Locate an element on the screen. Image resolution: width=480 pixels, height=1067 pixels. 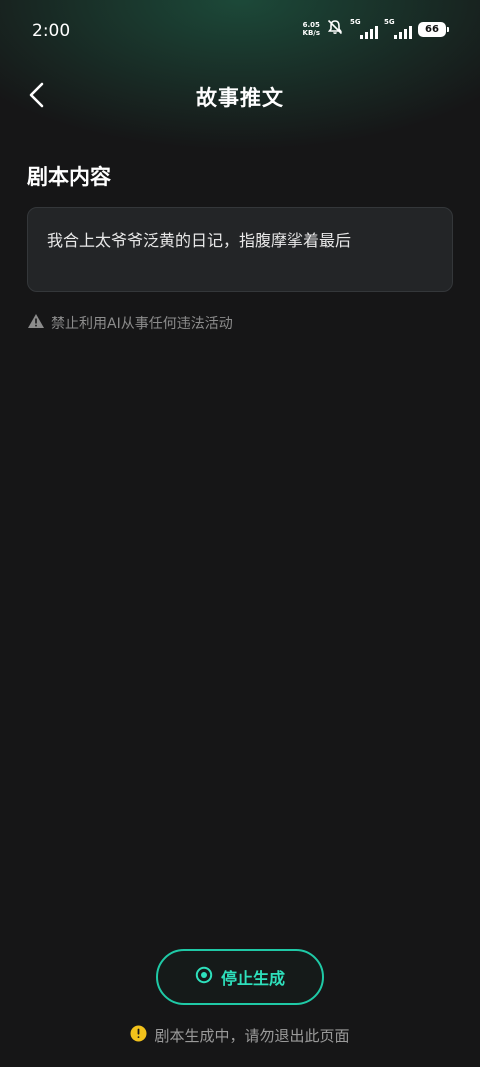
warning-icon is located at coordinates (36, 323).